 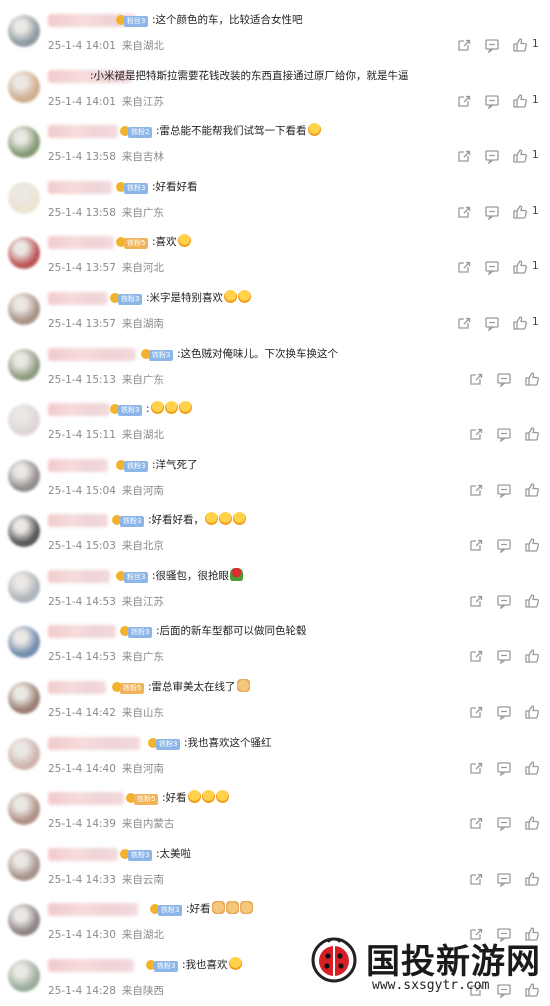 I want to click on comment-time: 25-1-4 14:33, so click(x=82, y=880).